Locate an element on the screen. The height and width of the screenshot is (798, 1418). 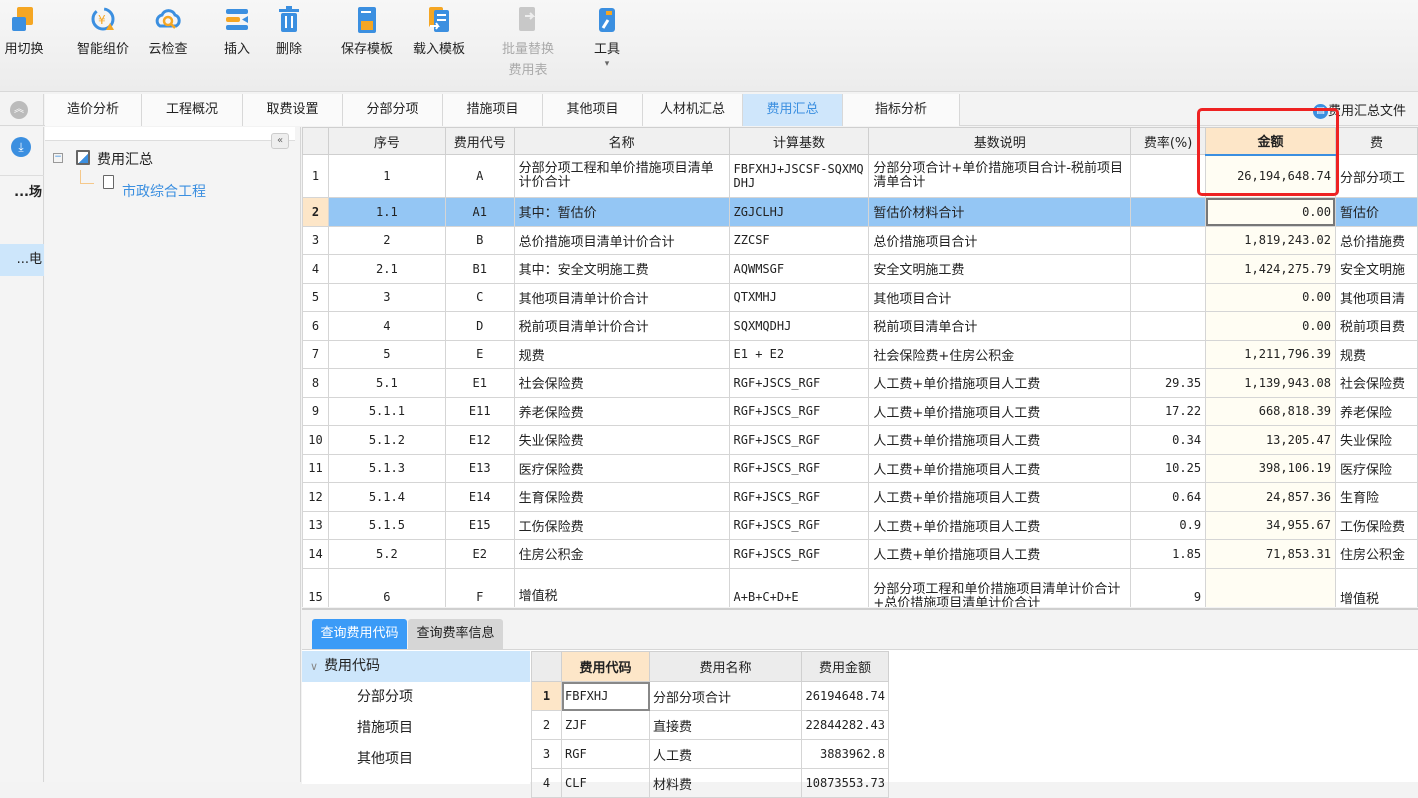
cell: 养老保险 is located at coordinates (1376, 411).